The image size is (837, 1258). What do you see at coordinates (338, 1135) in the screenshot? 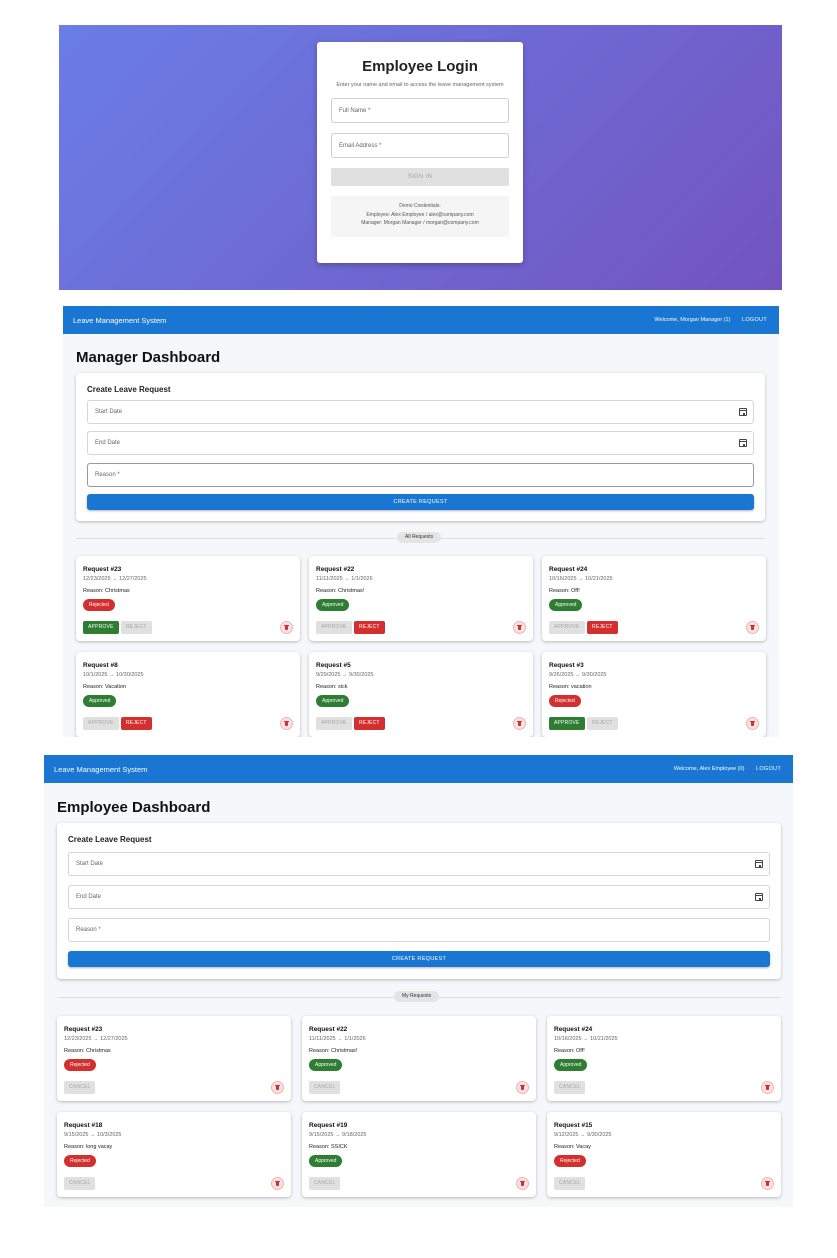
I see `request-dates: 9/15/2025 → 9/18/2025` at bounding box center [338, 1135].